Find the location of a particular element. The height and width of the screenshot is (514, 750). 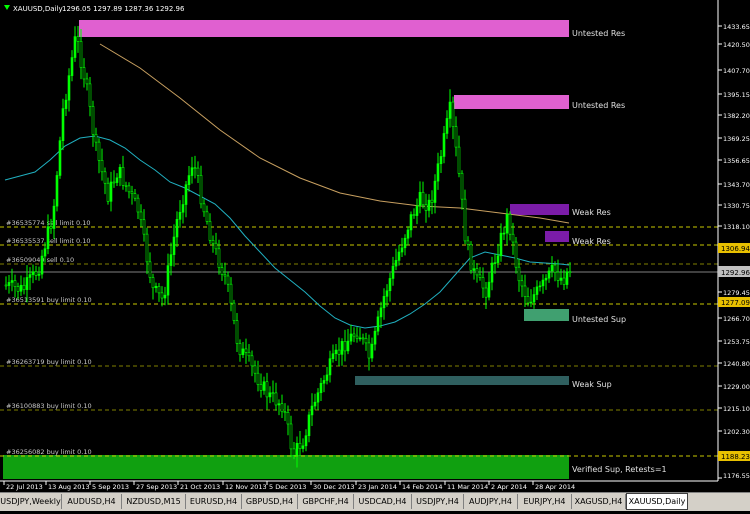

chart-tab-label: USDJPY,H4 is located at coordinates (437, 501).